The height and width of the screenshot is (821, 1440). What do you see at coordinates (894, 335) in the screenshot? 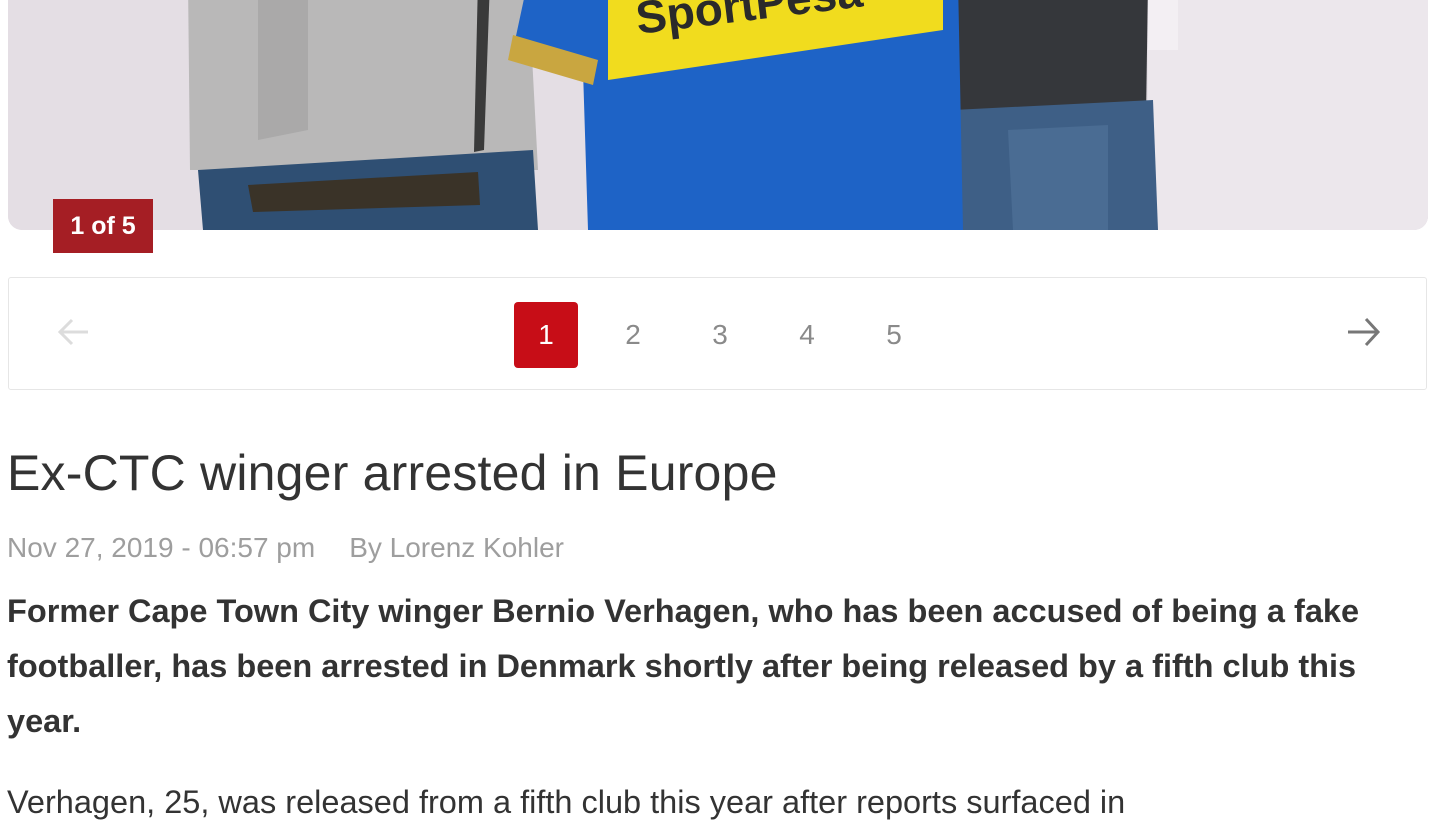
I see `page-button-5: 5` at bounding box center [894, 335].